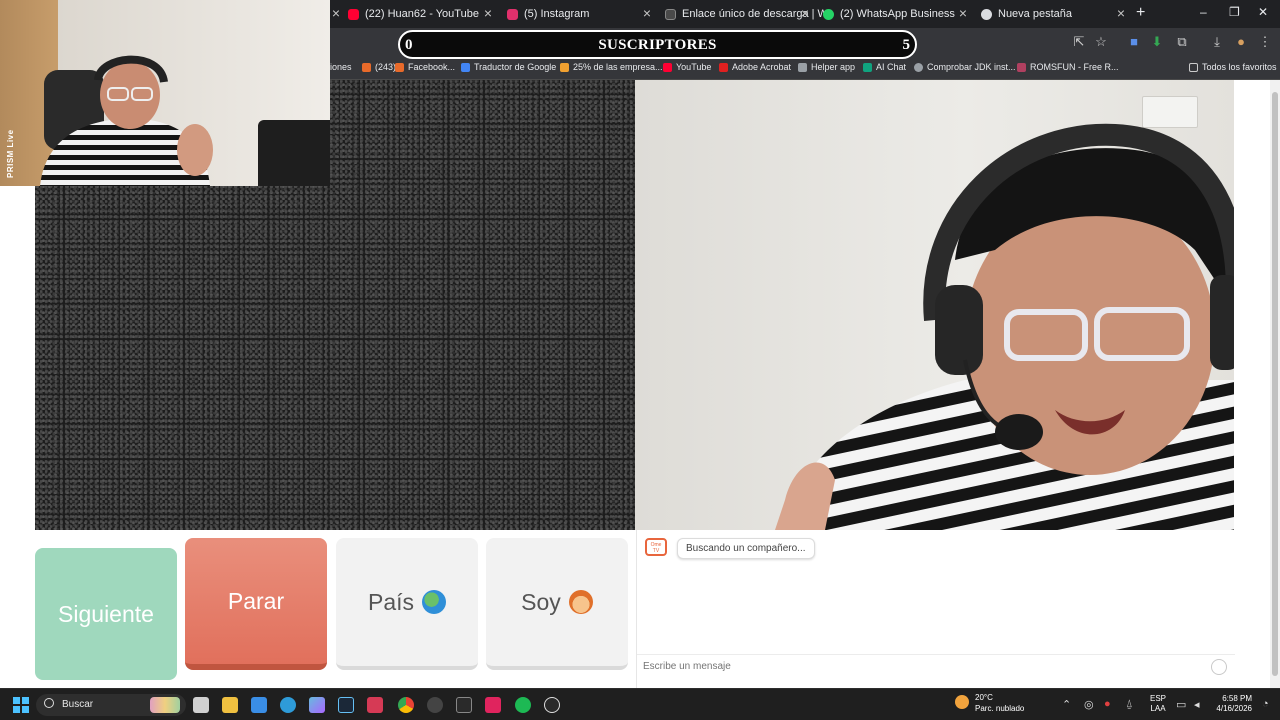  I want to click on prism-live-icon, so click(493, 705).